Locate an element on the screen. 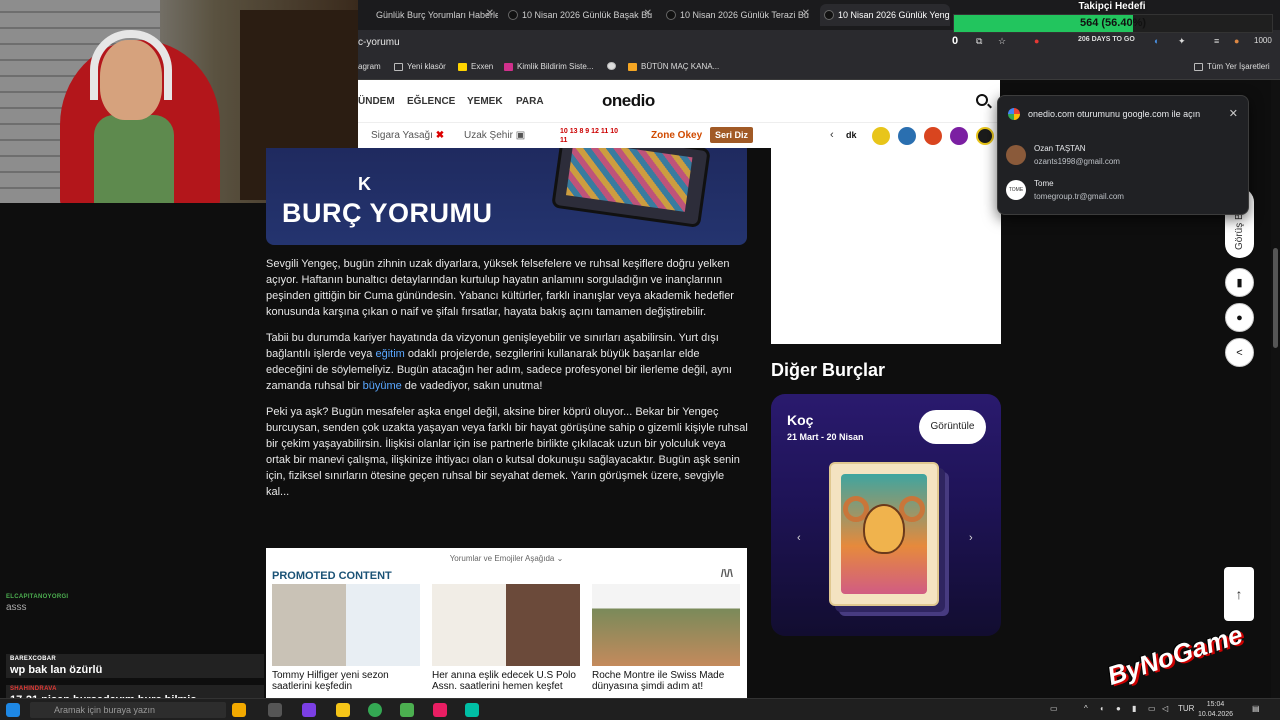  link-buyume: büyüme is located at coordinates (382, 386).